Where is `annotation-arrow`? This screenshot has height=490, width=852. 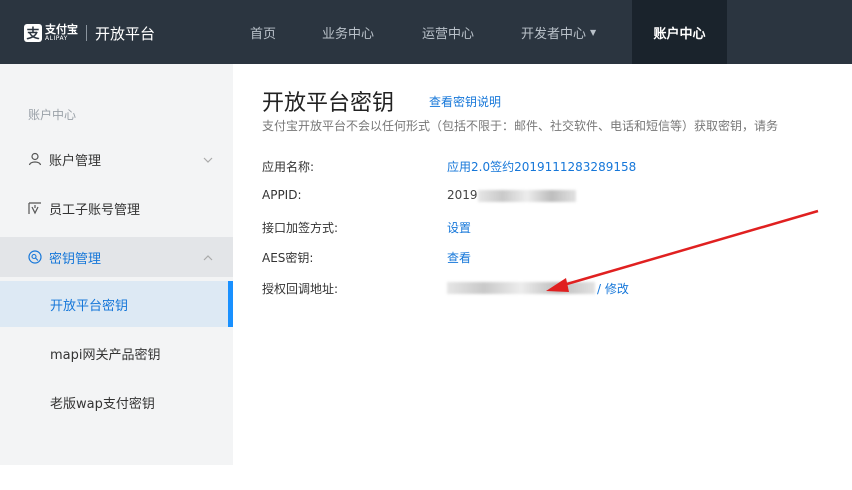
annotation-arrow is located at coordinates (682, 250).